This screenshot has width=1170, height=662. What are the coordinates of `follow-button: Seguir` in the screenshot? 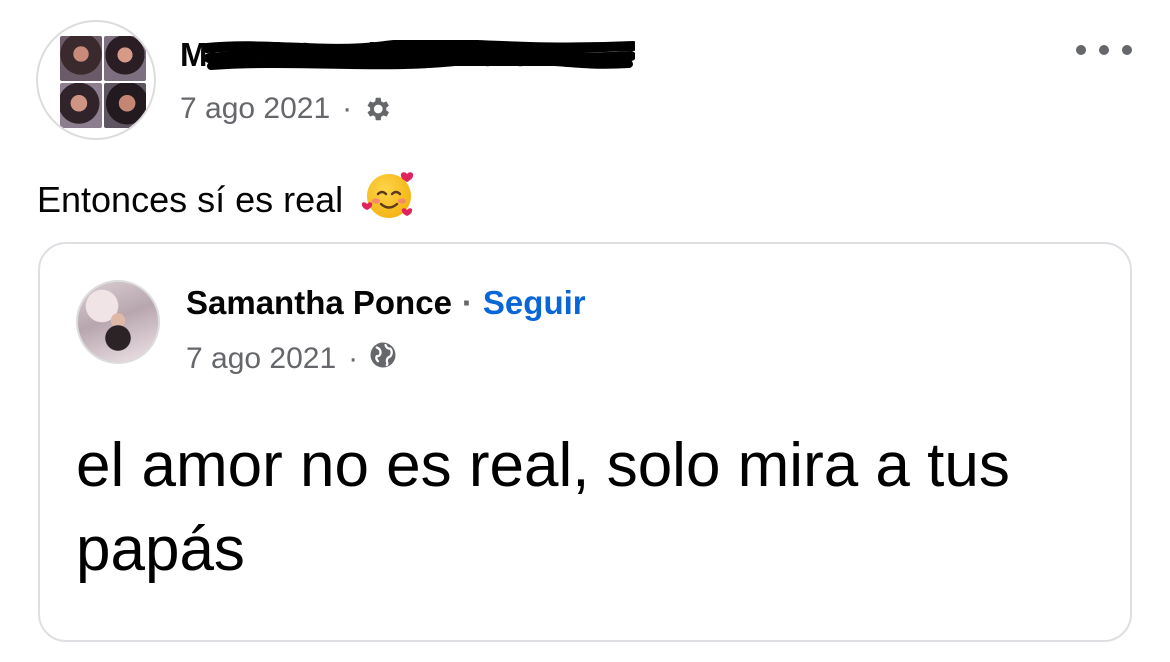 It's located at (534, 303).